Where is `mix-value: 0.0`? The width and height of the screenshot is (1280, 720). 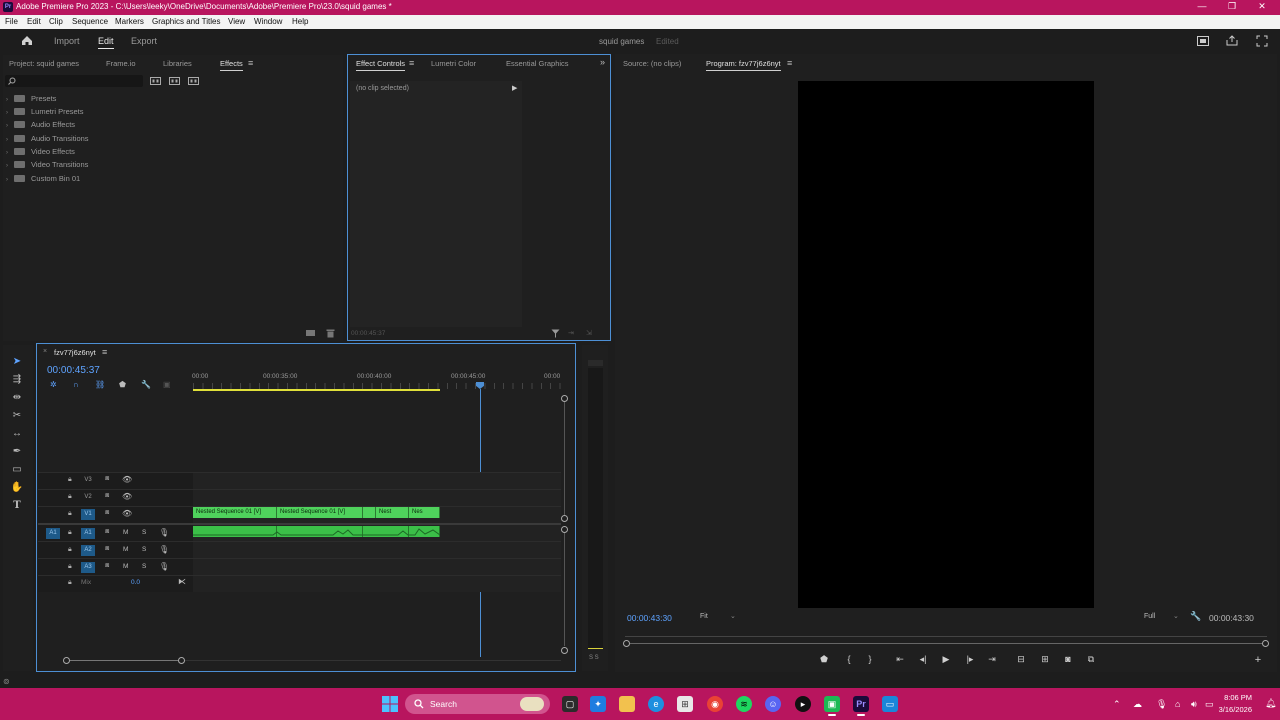 mix-value: 0.0 is located at coordinates (135, 582).